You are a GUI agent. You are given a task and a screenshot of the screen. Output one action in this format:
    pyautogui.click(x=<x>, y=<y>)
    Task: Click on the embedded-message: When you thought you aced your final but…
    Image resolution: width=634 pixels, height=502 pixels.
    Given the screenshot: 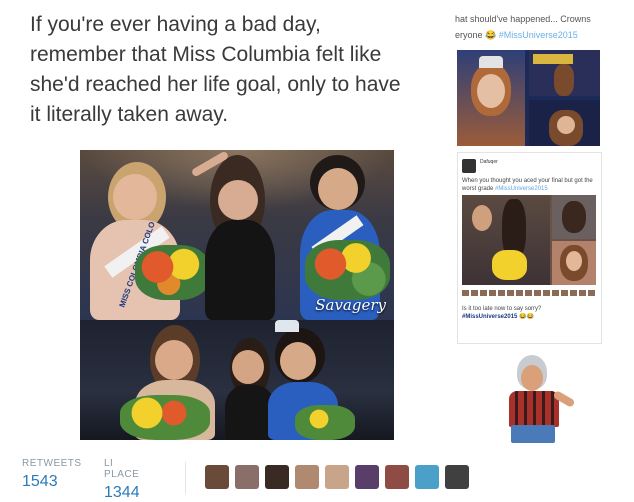 What is the action you would take?
    pyautogui.click(x=529, y=185)
    